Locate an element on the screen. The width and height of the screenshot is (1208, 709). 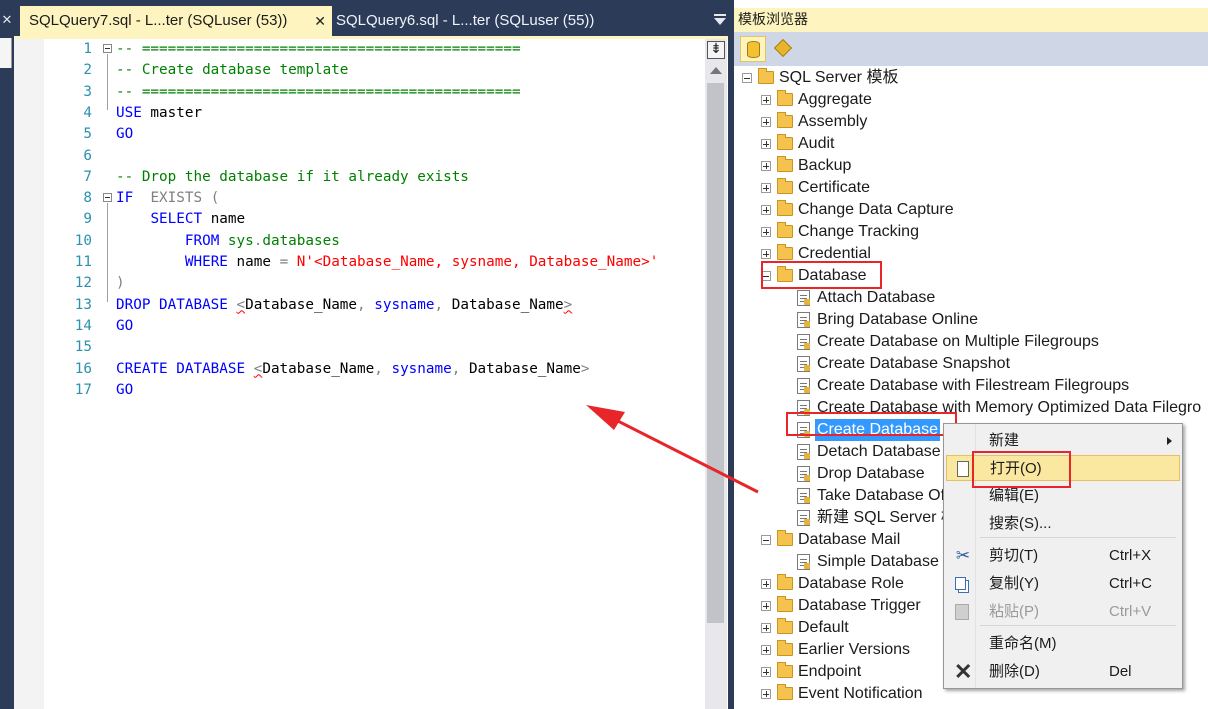
code-line: 17 GO is located at coordinates (359, 390).